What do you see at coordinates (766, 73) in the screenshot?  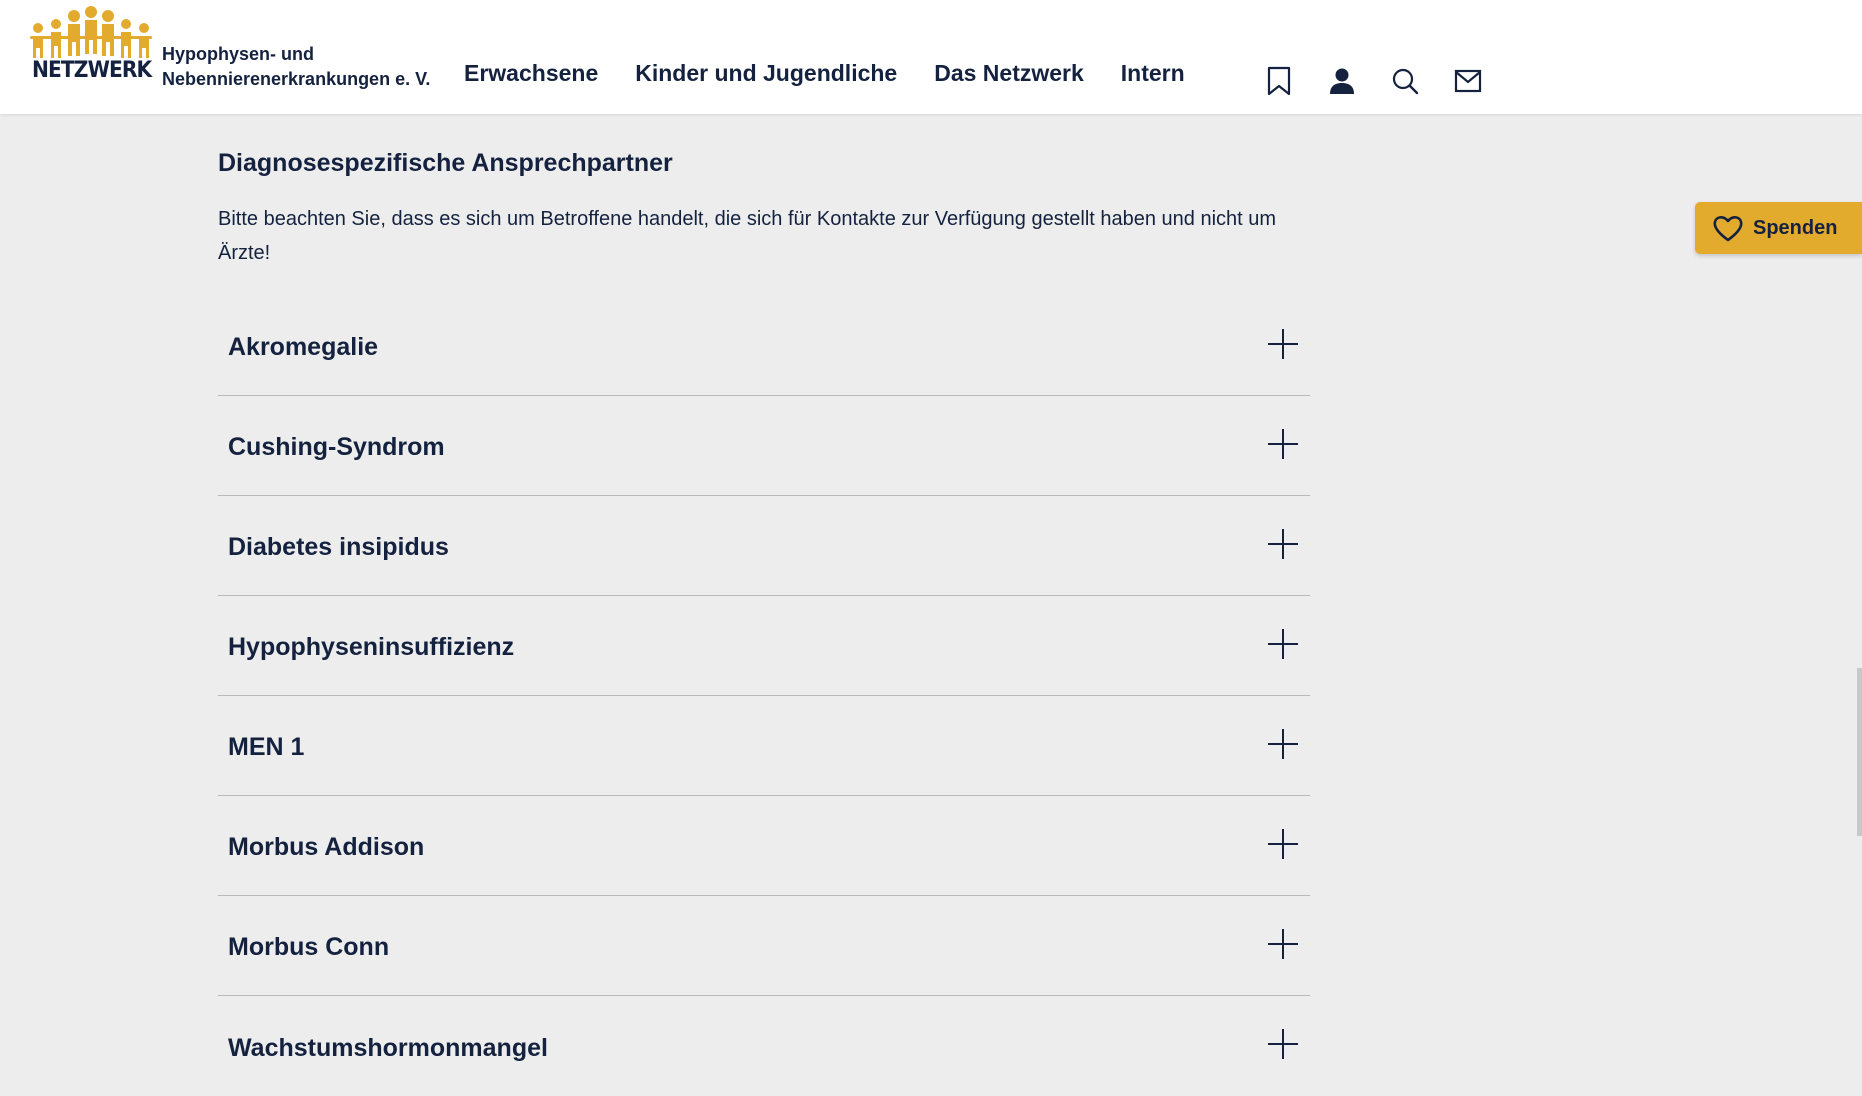 I see `nav-item-kinder-und-jugendliche: Kinder und Jugendliche` at bounding box center [766, 73].